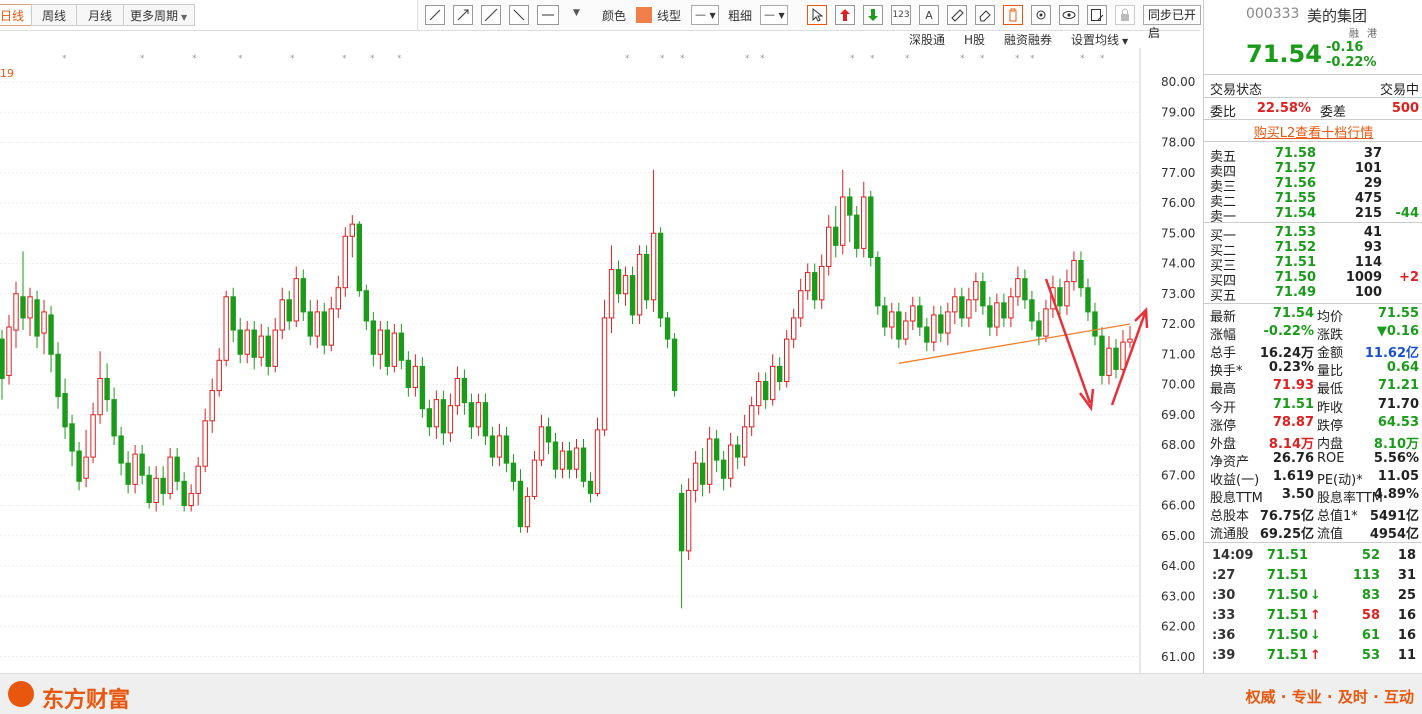 The height and width of the screenshot is (714, 1422). Describe the element at coordinates (873, 15) in the screenshot. I see `arrow-down-icon` at that location.